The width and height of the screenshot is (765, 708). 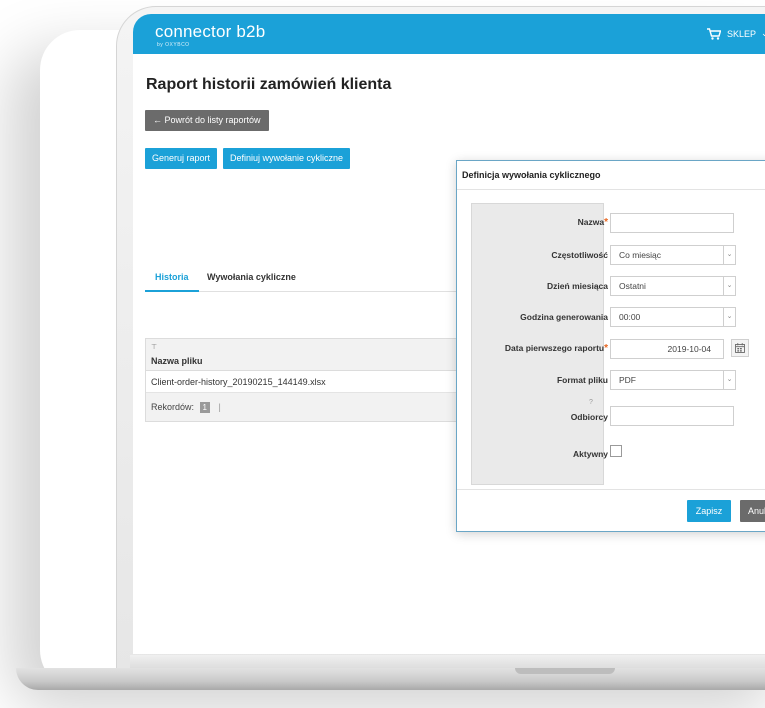 What do you see at coordinates (173, 407) in the screenshot?
I see `records-label: Rekordów:` at bounding box center [173, 407].